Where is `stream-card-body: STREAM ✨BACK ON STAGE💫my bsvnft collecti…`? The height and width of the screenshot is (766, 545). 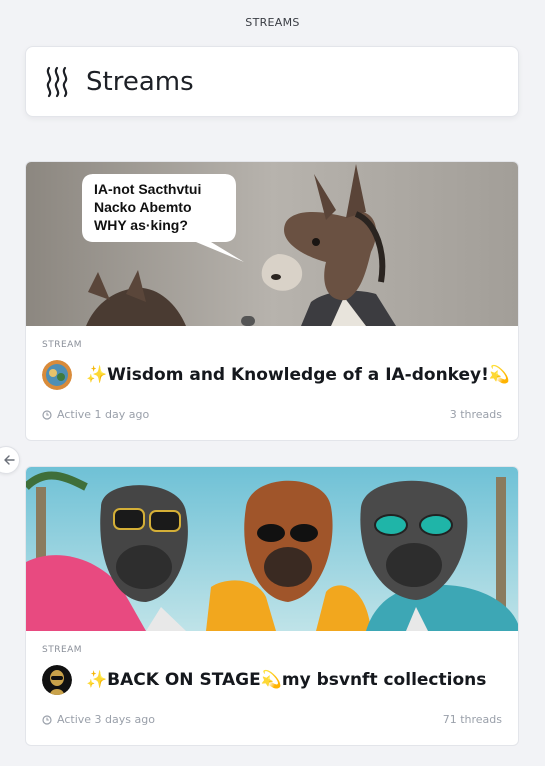 stream-card-body: STREAM ✨BACK ON STAGE💫my bsvnft collecti… is located at coordinates (272, 678).